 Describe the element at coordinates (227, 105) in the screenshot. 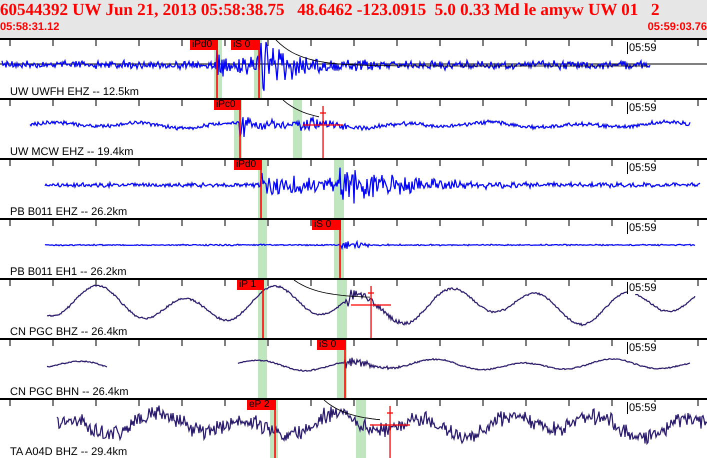

I see `phase-pick-label: iPc0` at that location.